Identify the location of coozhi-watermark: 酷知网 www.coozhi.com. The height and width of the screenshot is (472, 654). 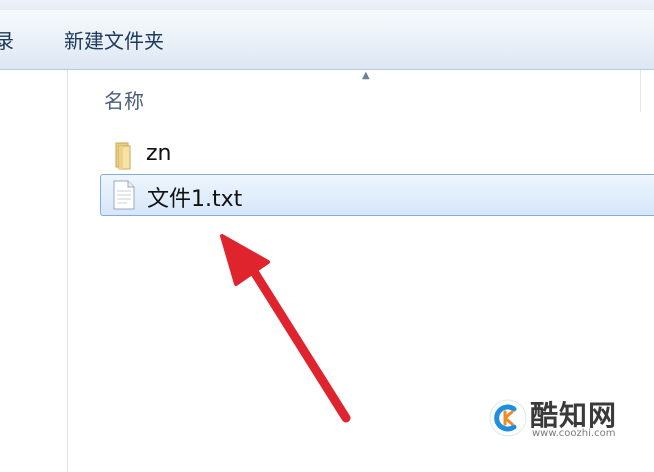
(566, 420).